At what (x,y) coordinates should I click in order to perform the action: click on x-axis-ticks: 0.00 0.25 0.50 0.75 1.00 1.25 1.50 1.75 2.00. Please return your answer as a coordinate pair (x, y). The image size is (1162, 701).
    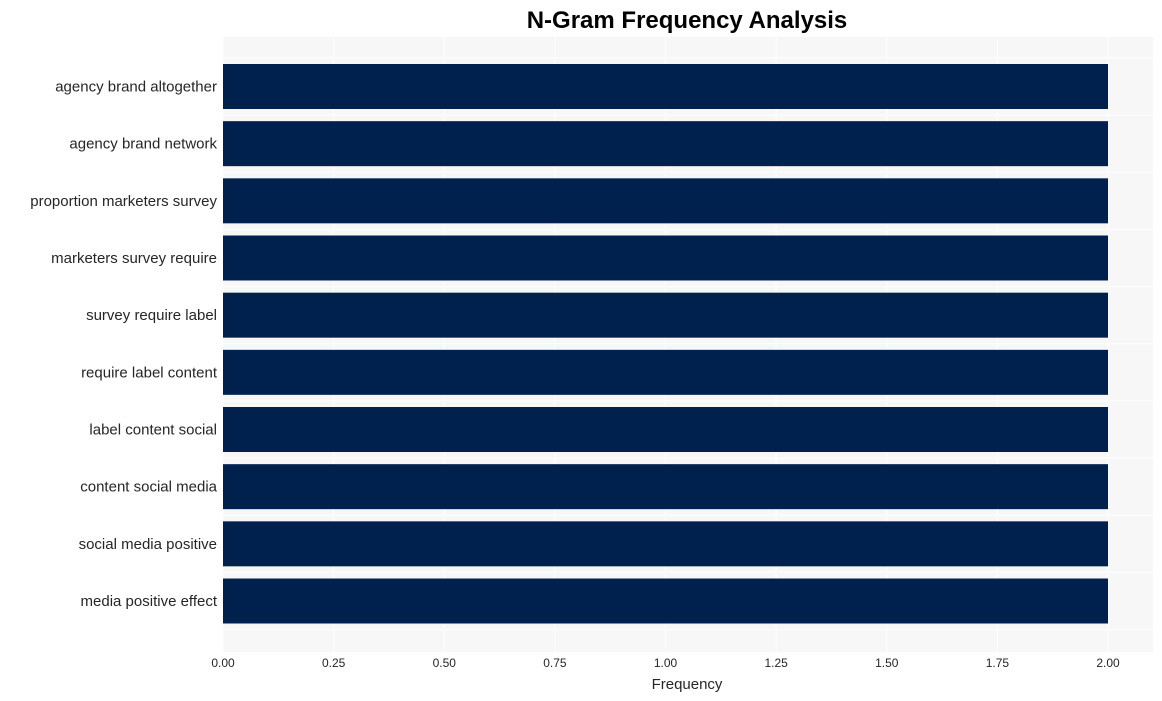
    Looking at the image, I should click on (665, 663).